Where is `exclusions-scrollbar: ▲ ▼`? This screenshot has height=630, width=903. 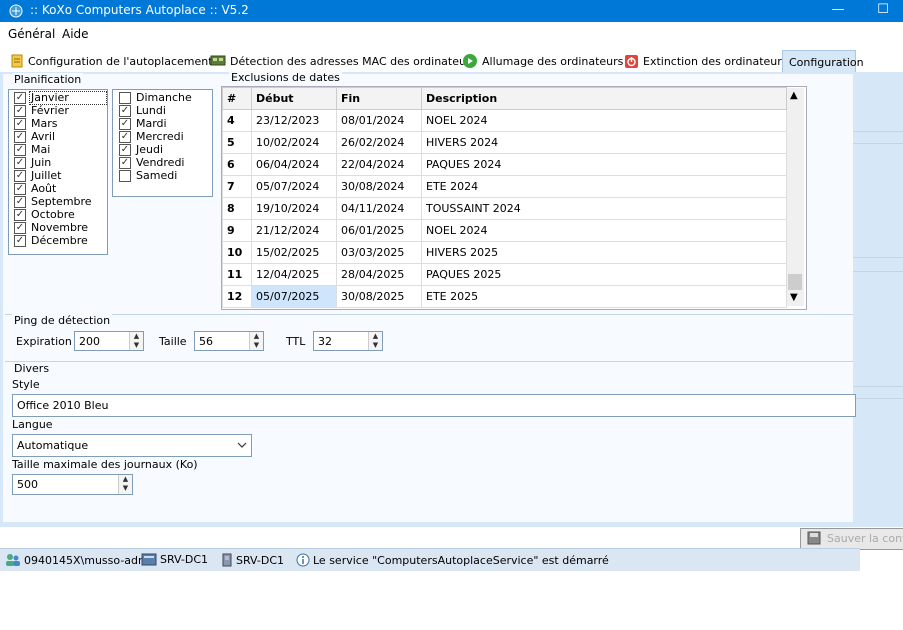
exclusions-scrollbar: ▲ ▼ is located at coordinates (795, 197).